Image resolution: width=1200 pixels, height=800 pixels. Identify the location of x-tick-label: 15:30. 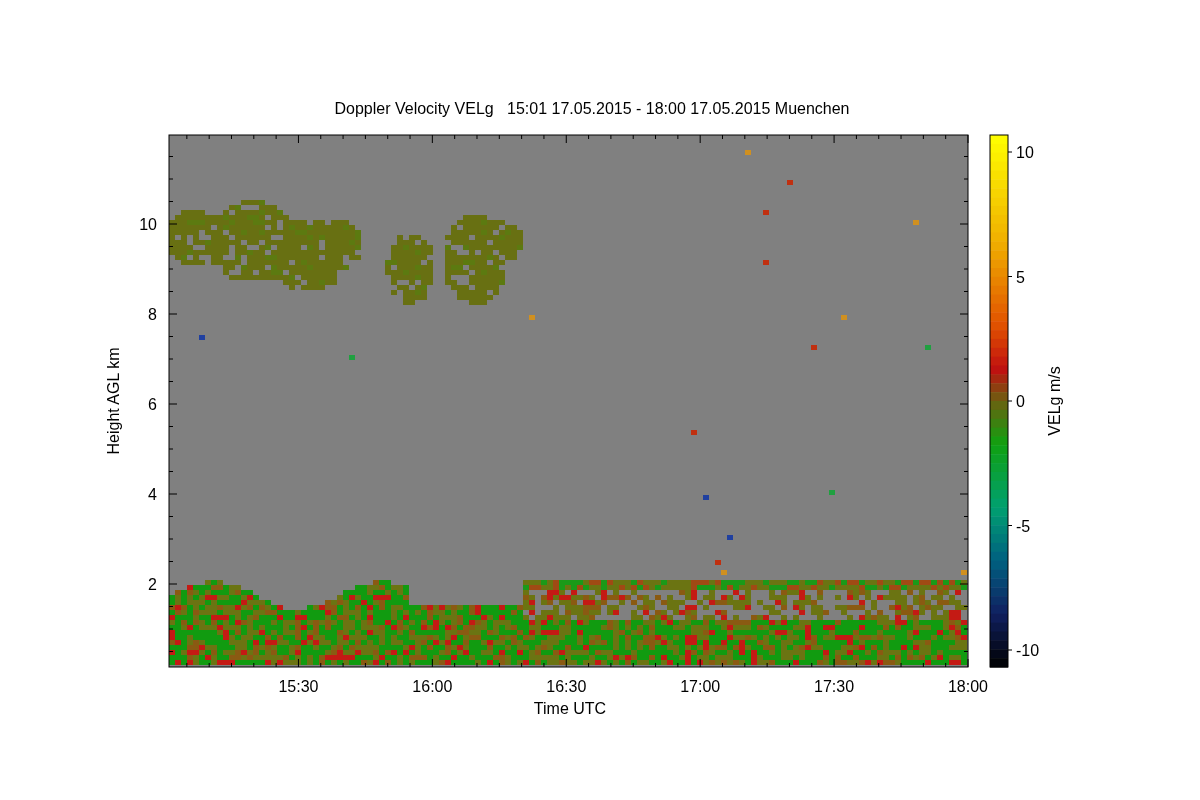
(298, 686).